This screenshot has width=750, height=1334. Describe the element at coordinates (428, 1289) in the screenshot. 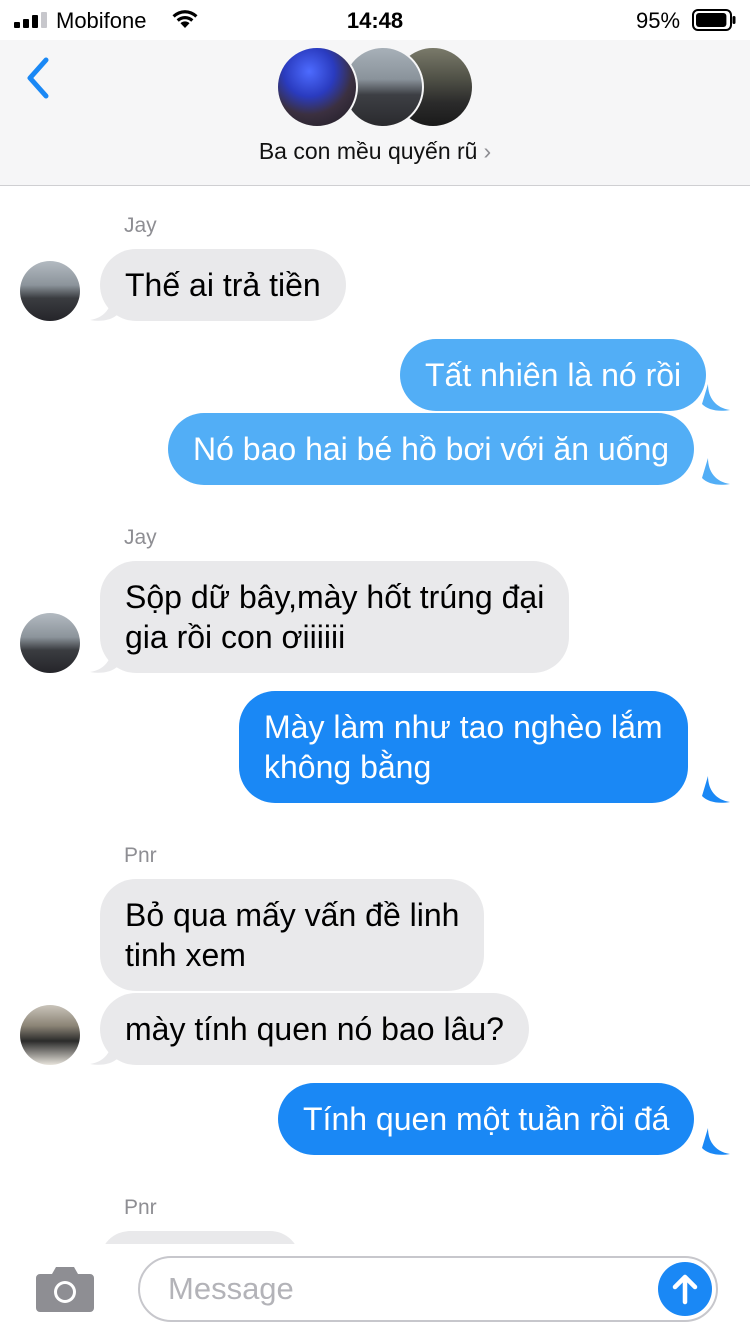

I see `message-input` at that location.